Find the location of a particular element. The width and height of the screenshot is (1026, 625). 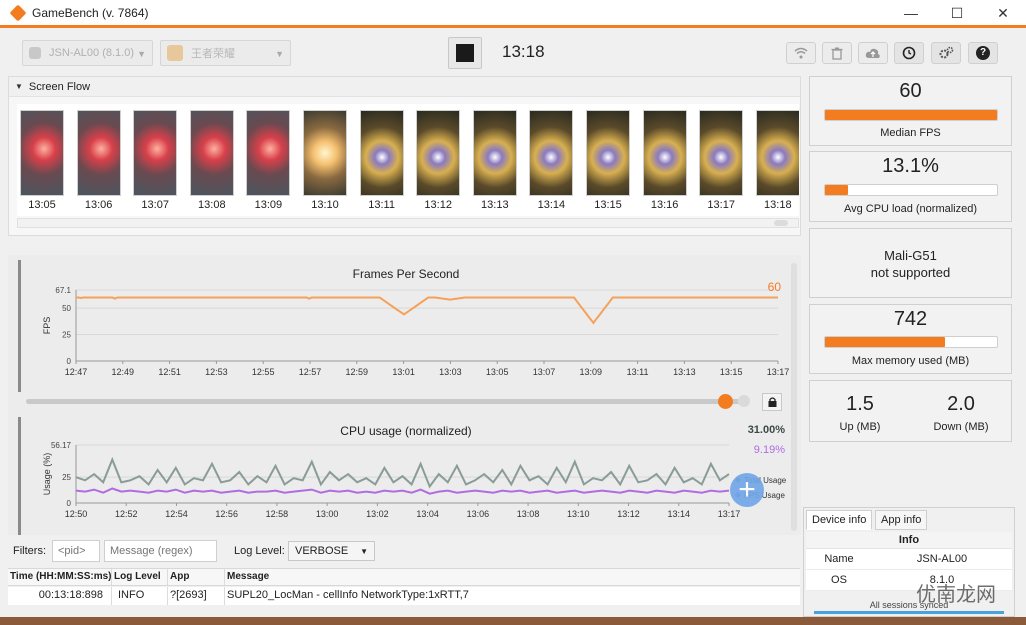

trash-icon is located at coordinates (837, 53).